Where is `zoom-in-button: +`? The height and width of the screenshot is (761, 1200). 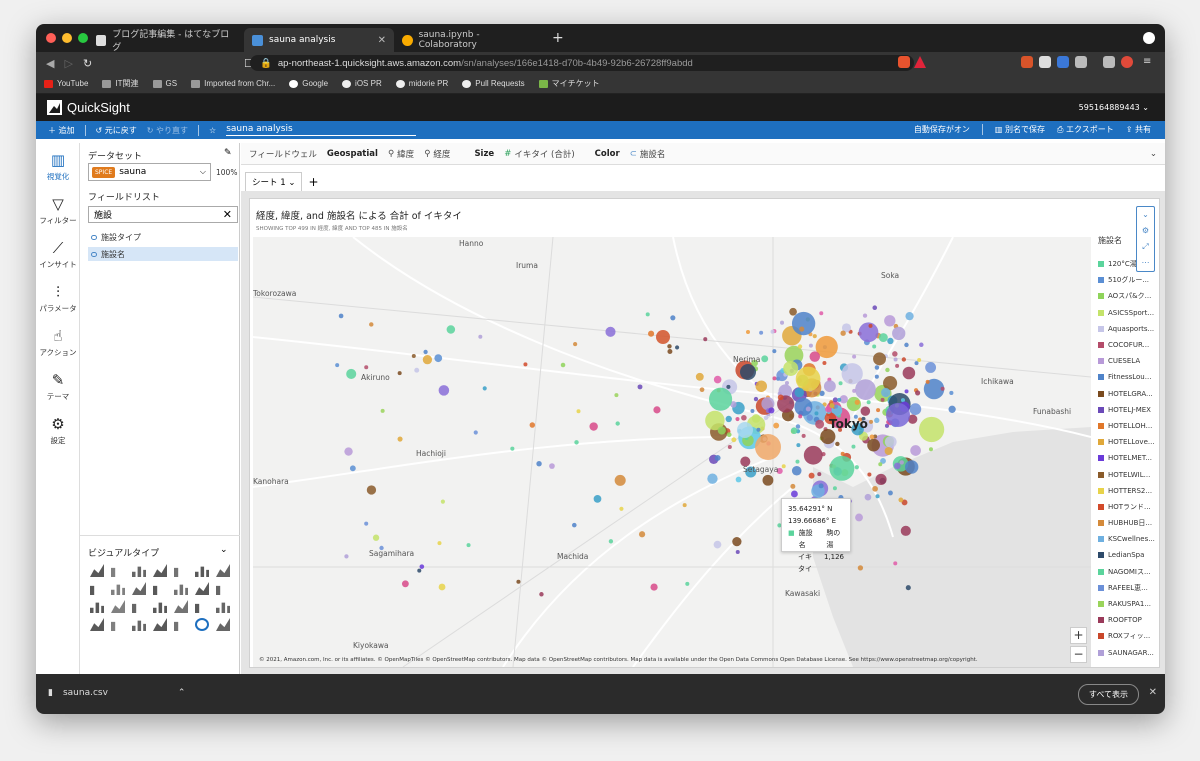 zoom-in-button: + is located at coordinates (1078, 635).